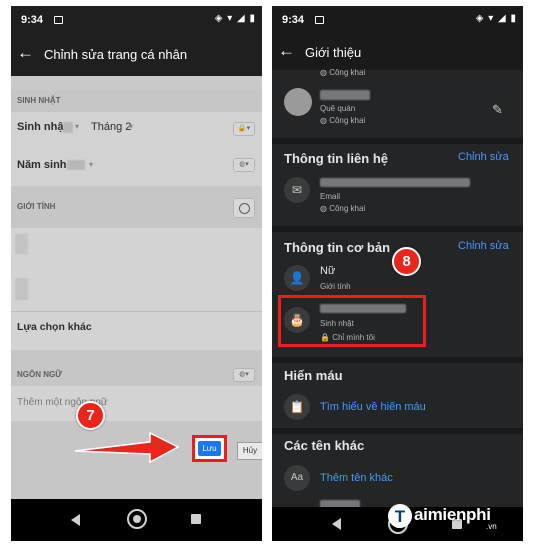 The image size is (533, 550). I want to click on cancel-button: Hủy, so click(249, 451).